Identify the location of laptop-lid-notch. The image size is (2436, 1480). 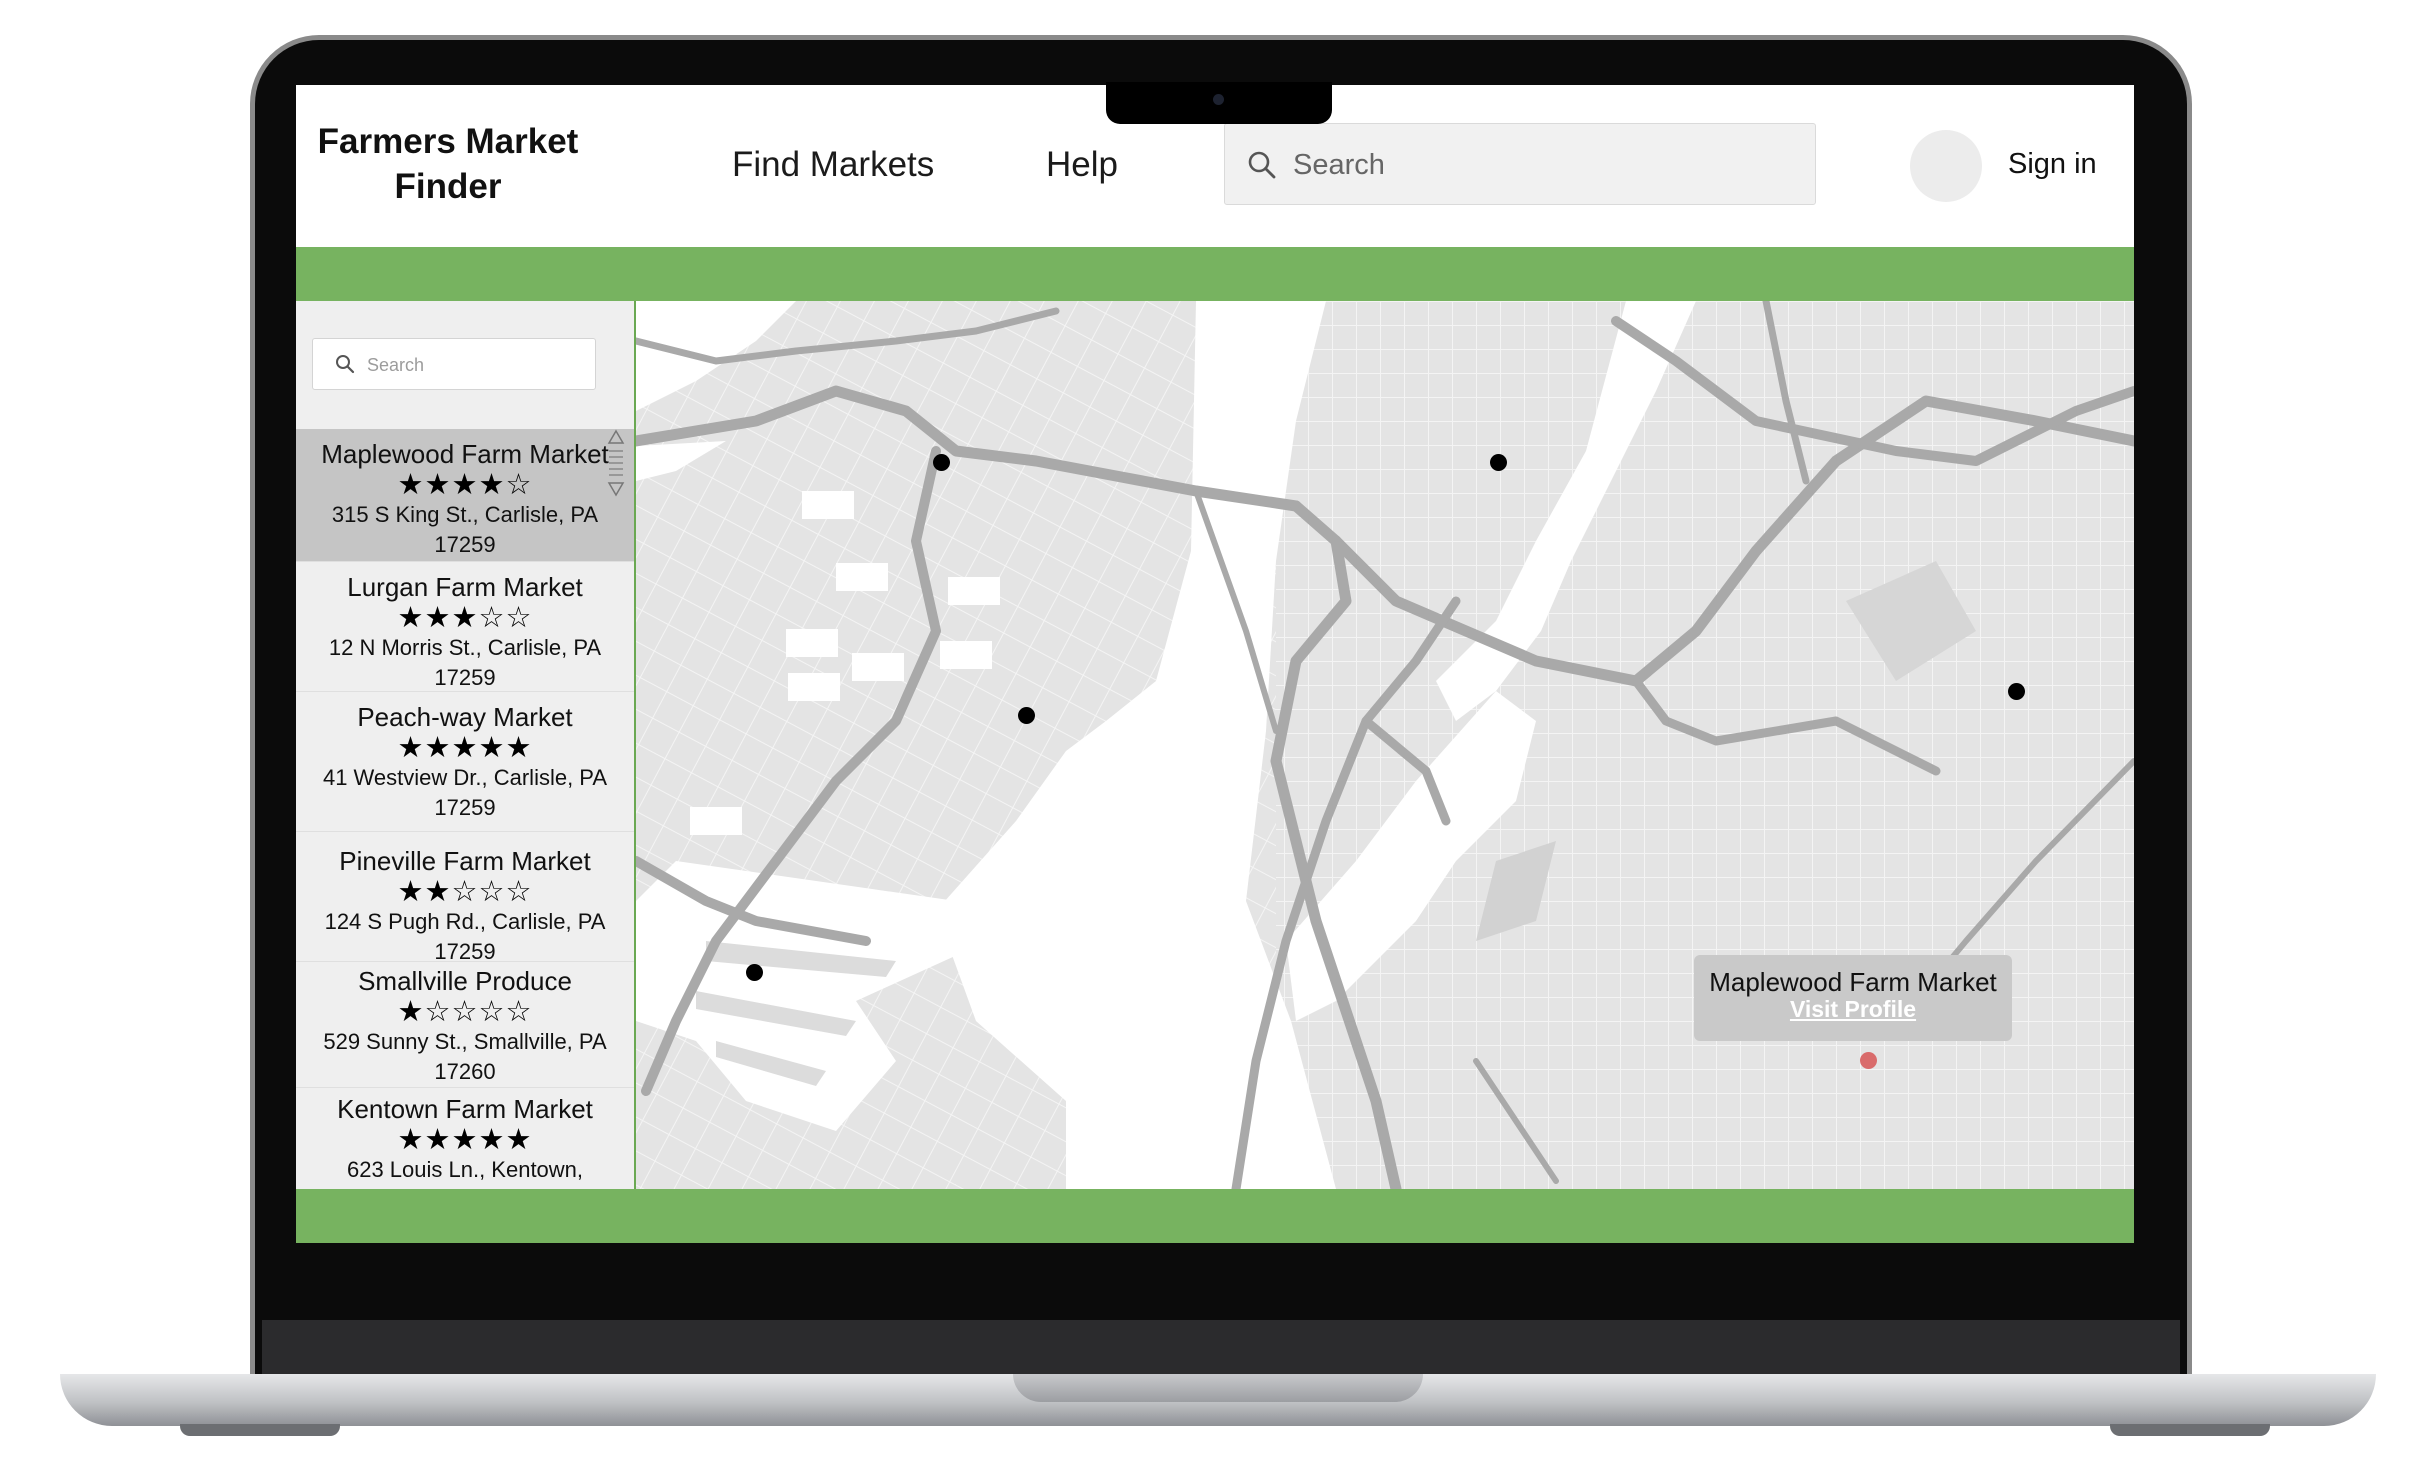
(1218, 1388).